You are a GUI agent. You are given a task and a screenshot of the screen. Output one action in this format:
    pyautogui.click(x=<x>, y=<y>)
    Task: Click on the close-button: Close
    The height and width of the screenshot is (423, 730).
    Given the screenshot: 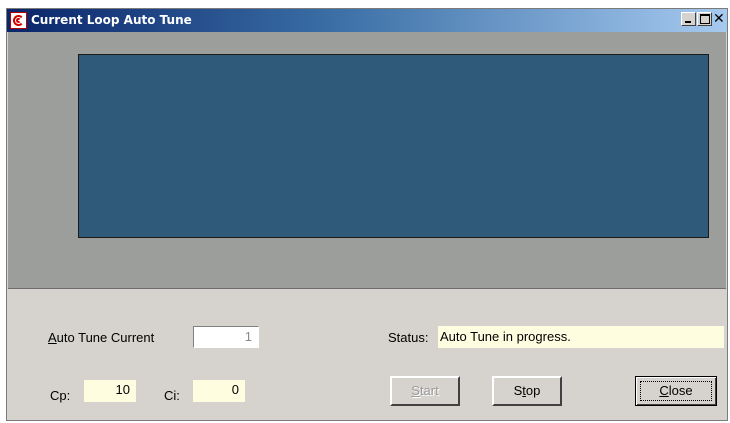 What is the action you would take?
    pyautogui.click(x=676, y=391)
    